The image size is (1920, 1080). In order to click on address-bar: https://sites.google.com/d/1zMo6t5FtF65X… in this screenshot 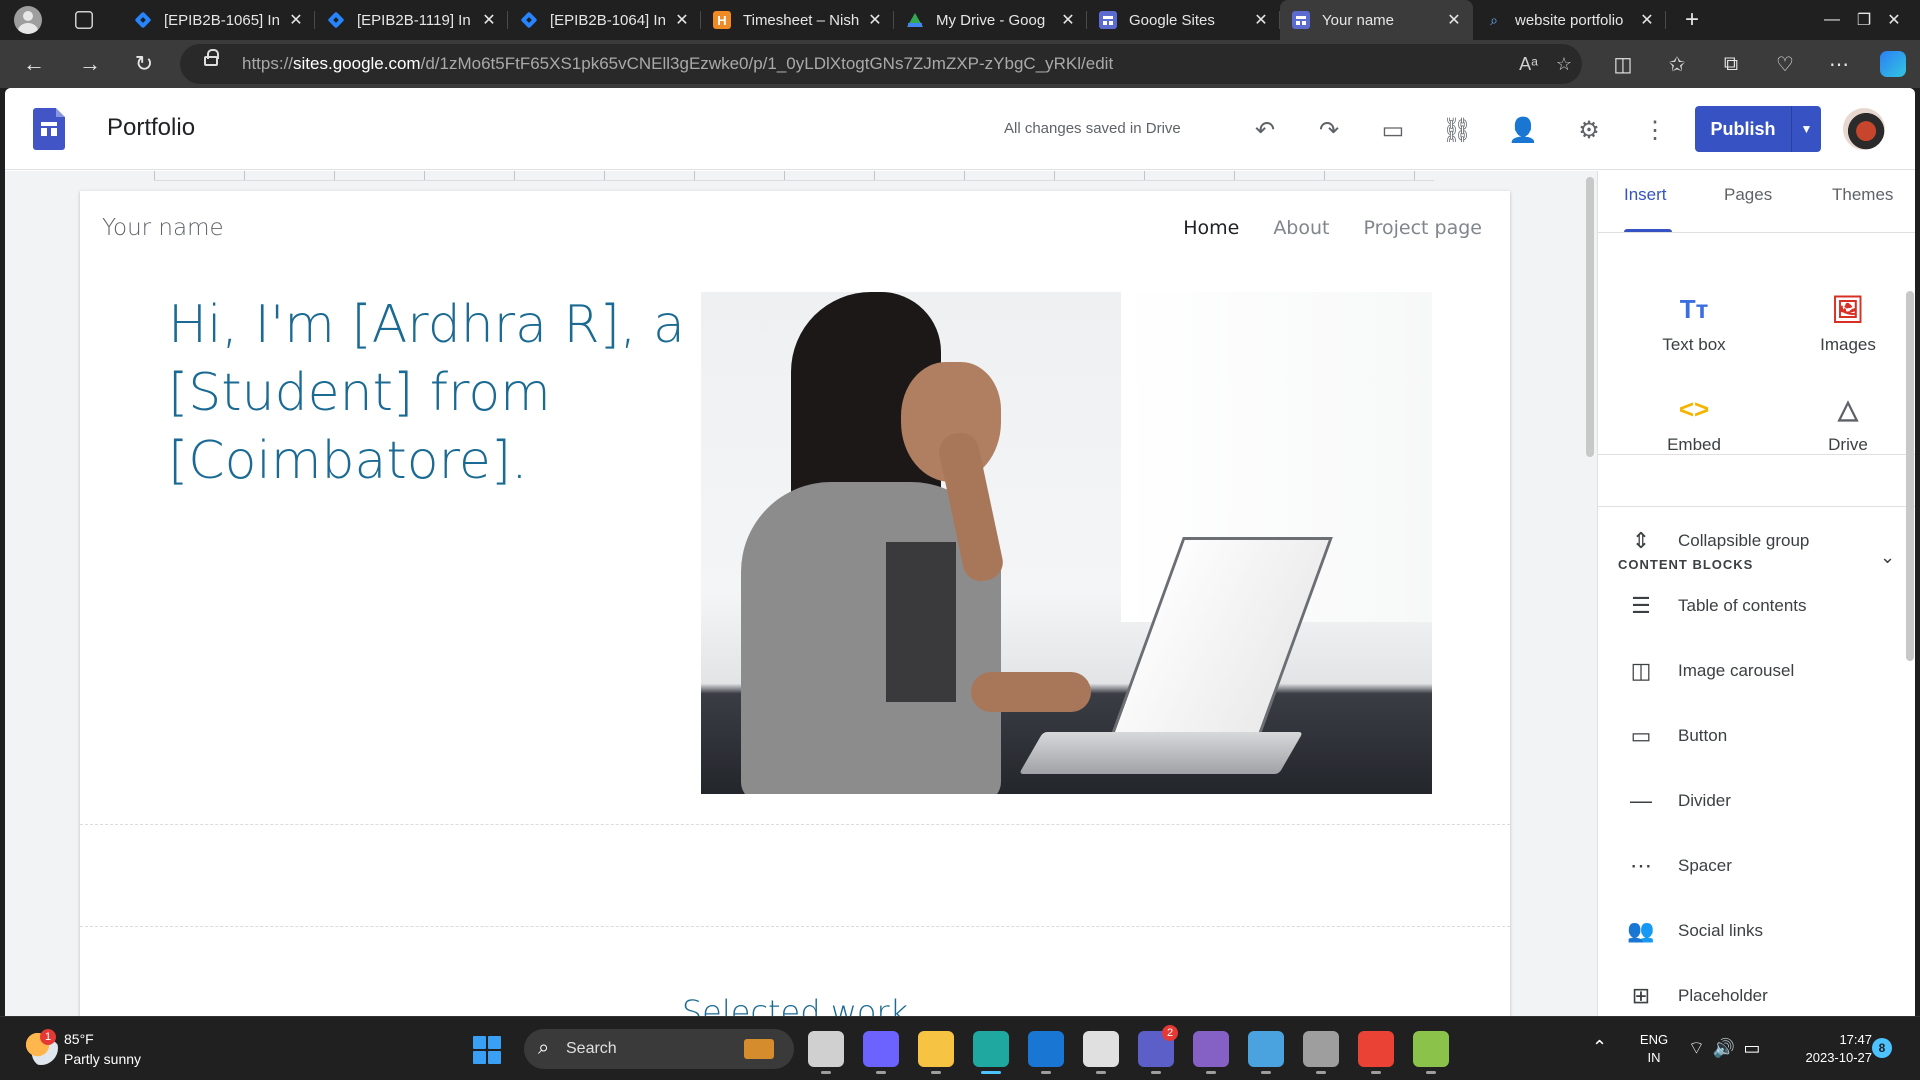, I will do `click(881, 64)`.